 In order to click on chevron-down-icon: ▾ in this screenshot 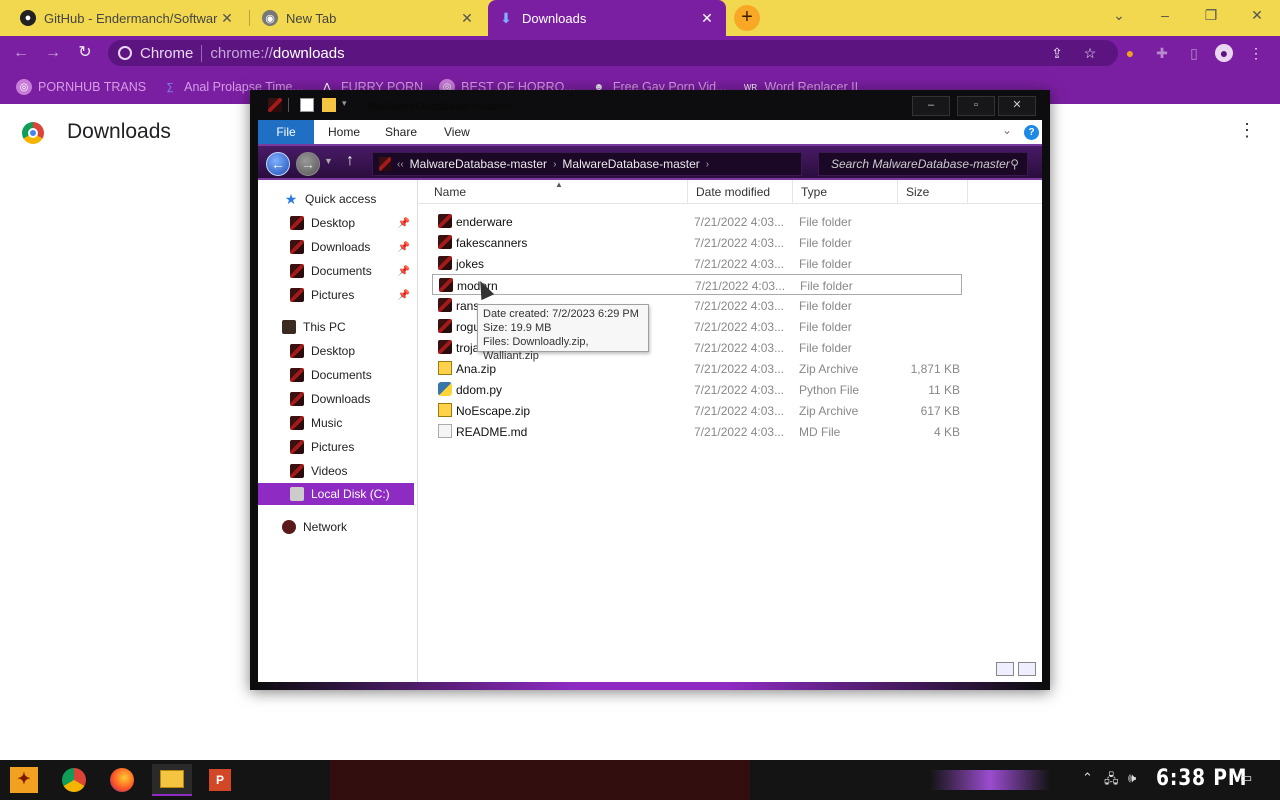, I will do `click(349, 105)`.